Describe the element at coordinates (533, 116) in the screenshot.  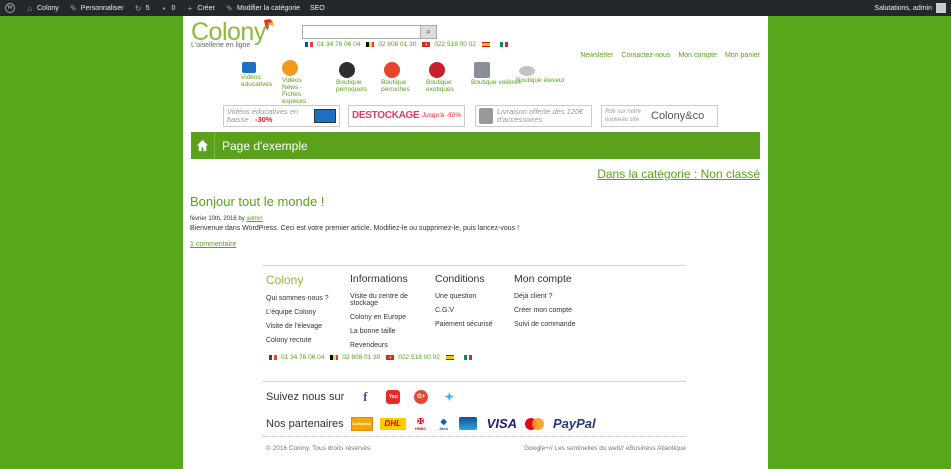
I see `banner-delivery: Livraison offerte dès 120€ d'accessoires` at that location.